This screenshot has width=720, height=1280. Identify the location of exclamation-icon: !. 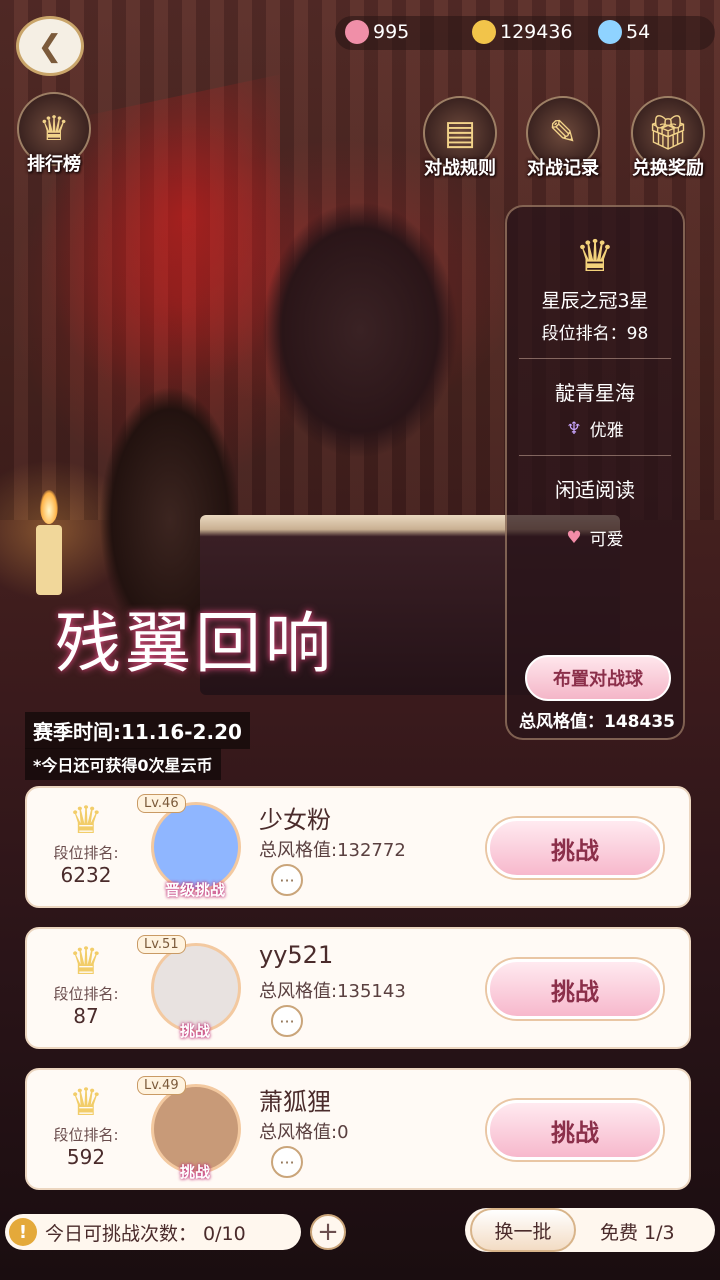
(23, 1232).